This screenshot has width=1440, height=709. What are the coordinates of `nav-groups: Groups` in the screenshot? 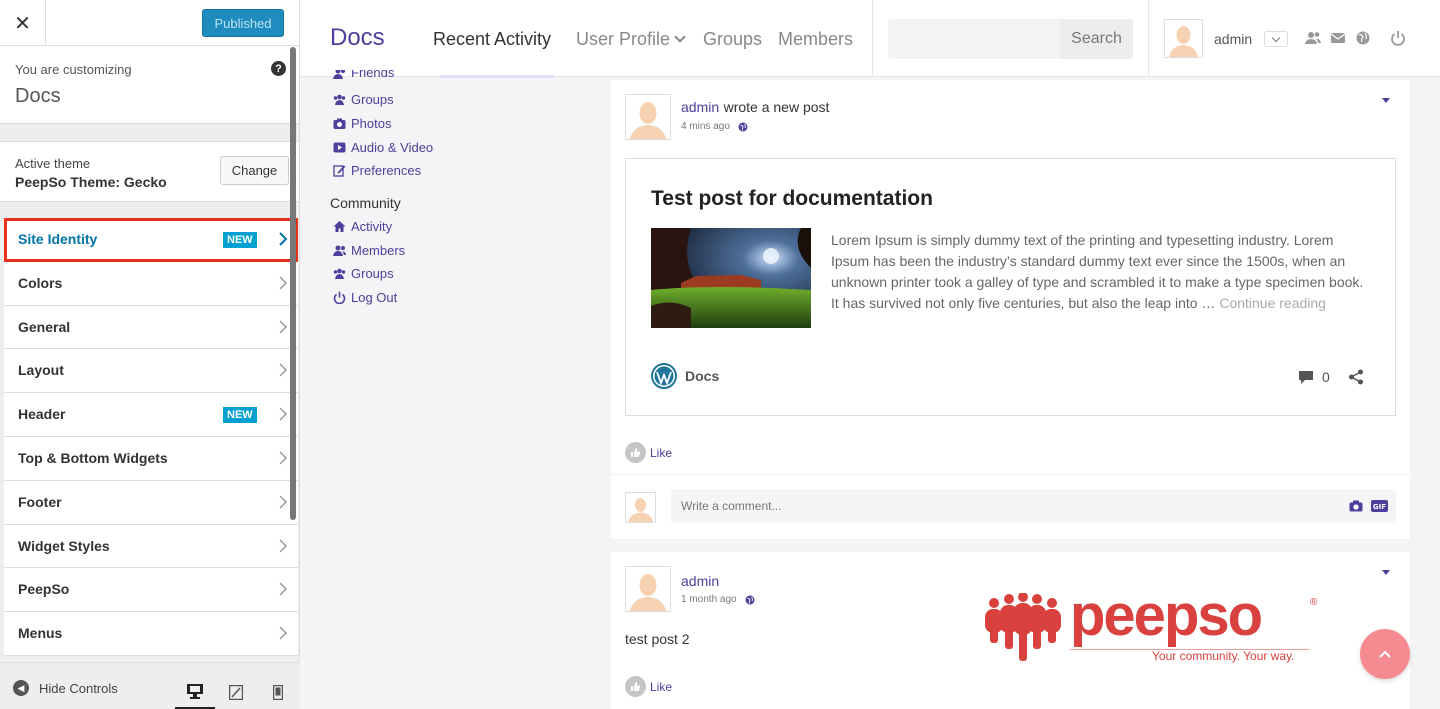 It's located at (732, 39).